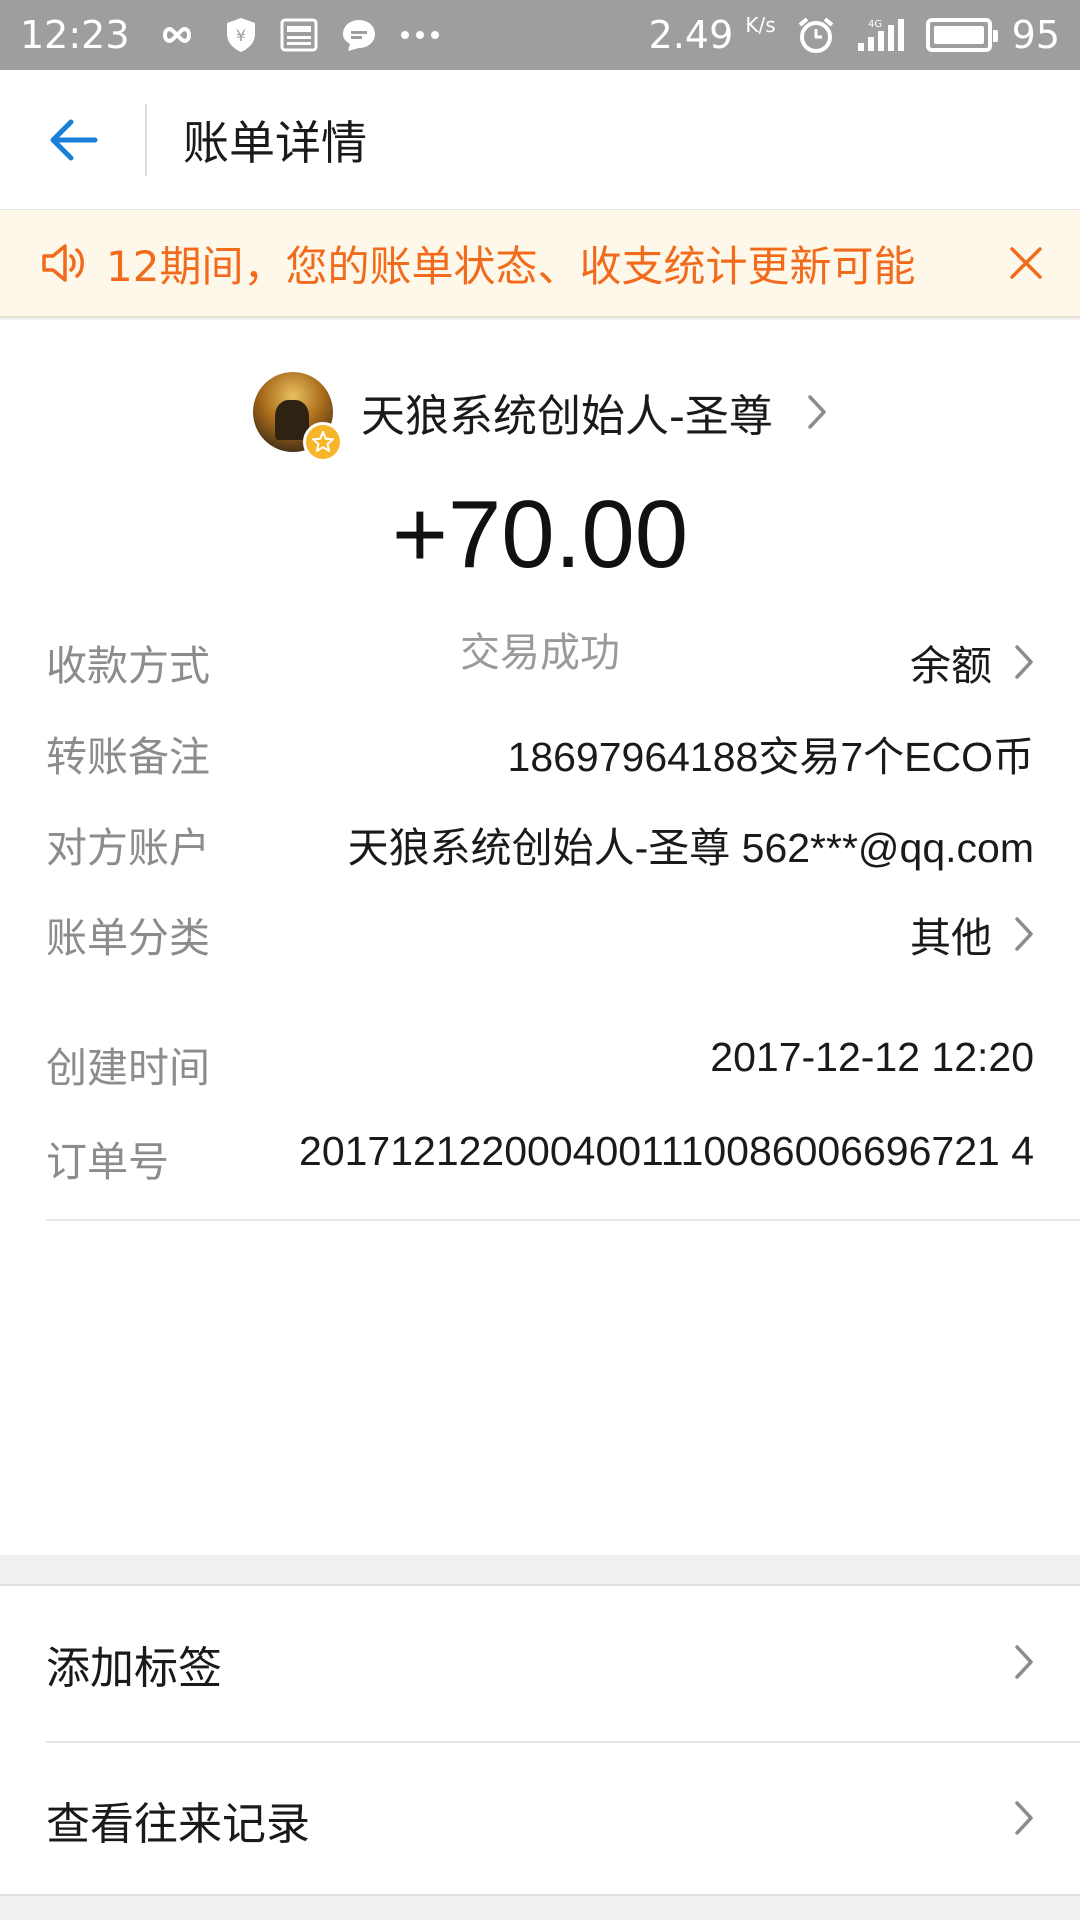 The width and height of the screenshot is (1080, 1920). Describe the element at coordinates (961, 35) in the screenshot. I see `battery-icon` at that location.